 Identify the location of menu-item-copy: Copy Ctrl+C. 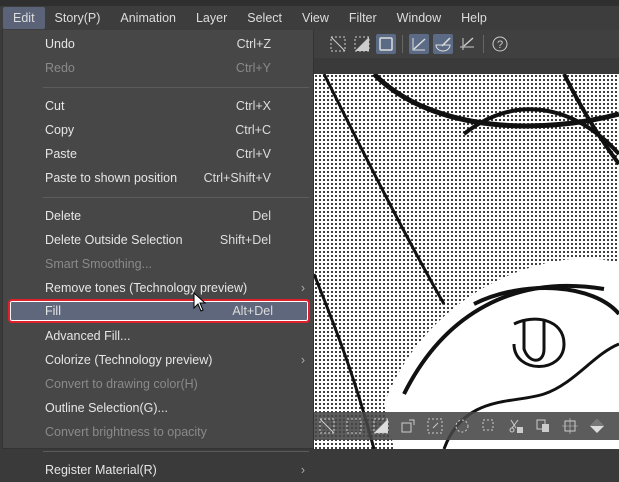
(158, 130).